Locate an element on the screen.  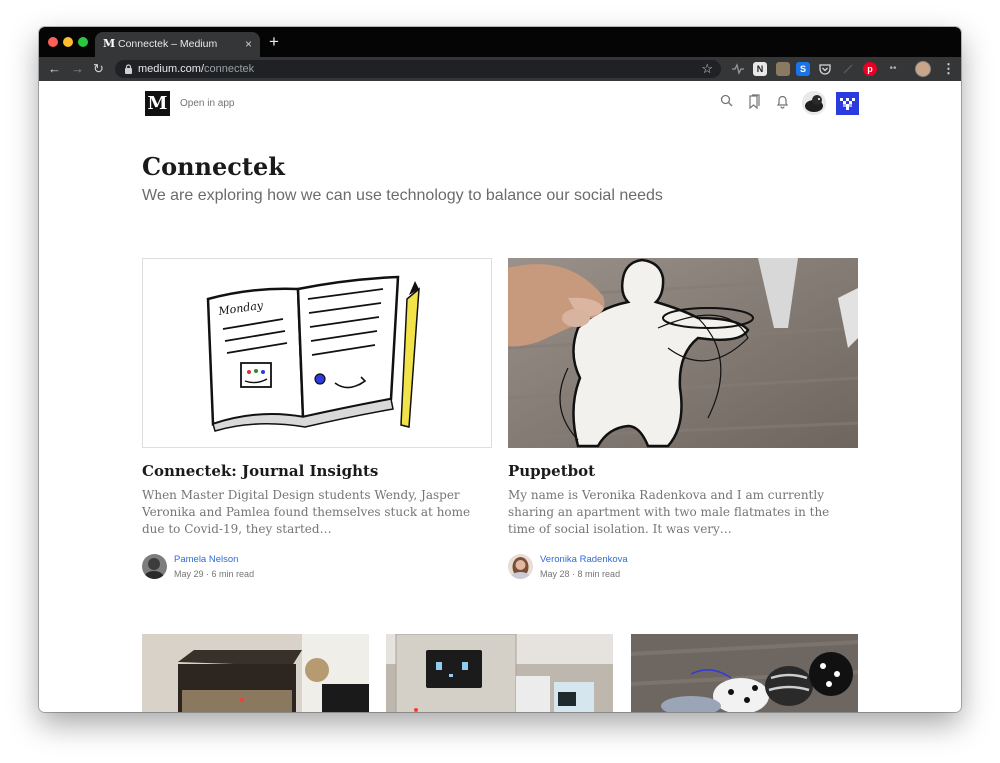
post-title: Connectek: Journal Insights is located at coordinates (260, 471).